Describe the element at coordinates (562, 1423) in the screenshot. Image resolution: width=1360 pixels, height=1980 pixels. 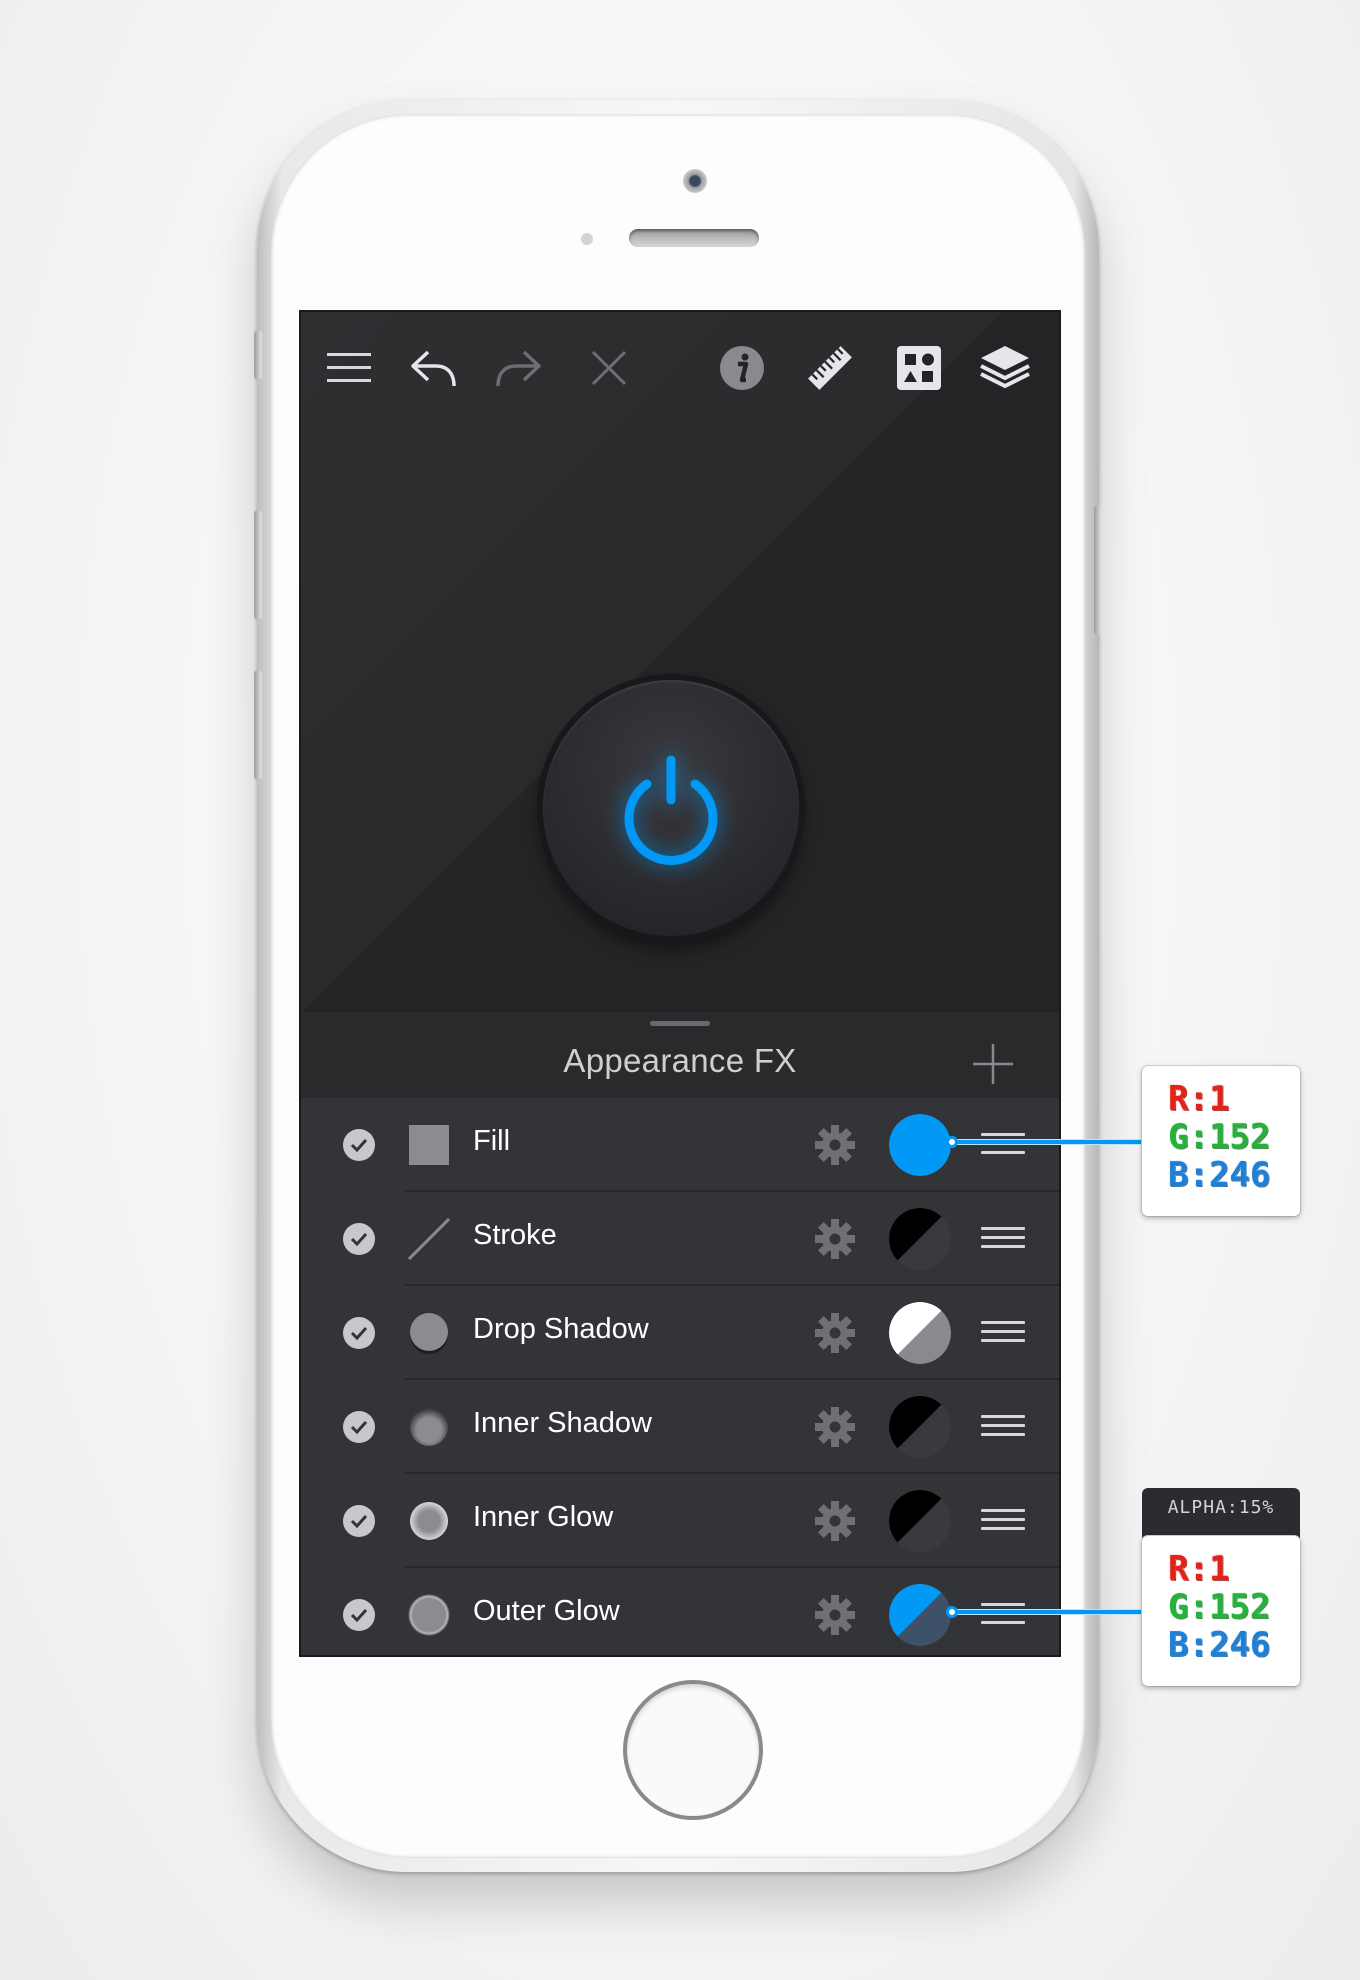
I see `fx-label: Inner Shadow` at that location.